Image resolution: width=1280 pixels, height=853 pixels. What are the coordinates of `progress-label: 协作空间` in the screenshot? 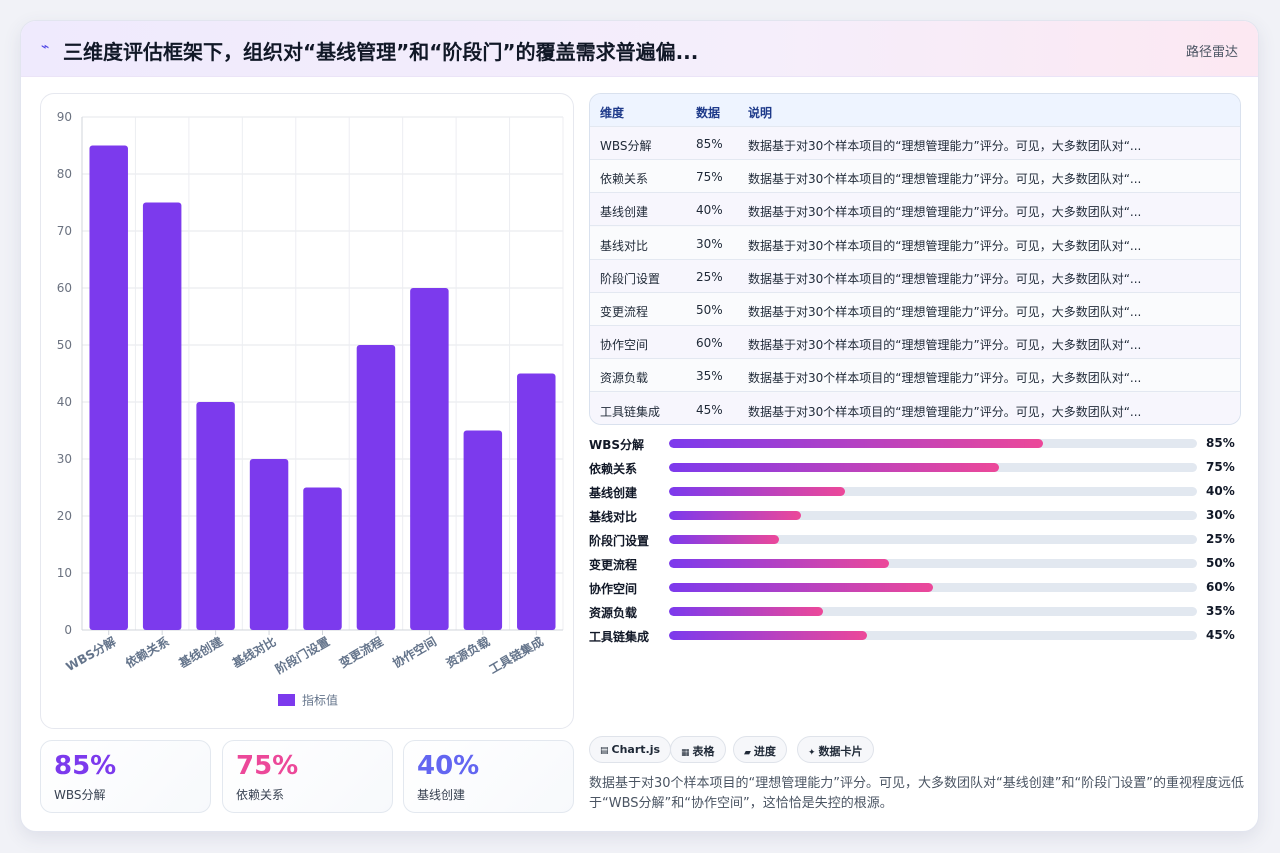 It's located at (613, 589).